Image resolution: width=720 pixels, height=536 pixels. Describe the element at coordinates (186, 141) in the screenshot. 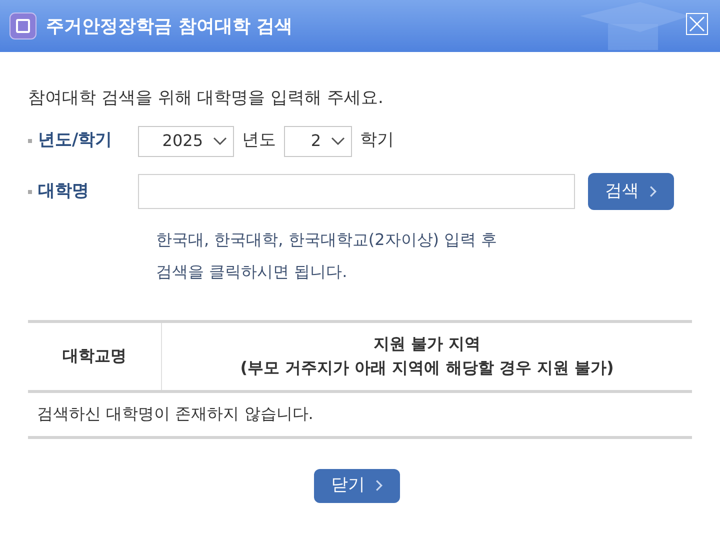

I see `dropdown: 2025` at that location.